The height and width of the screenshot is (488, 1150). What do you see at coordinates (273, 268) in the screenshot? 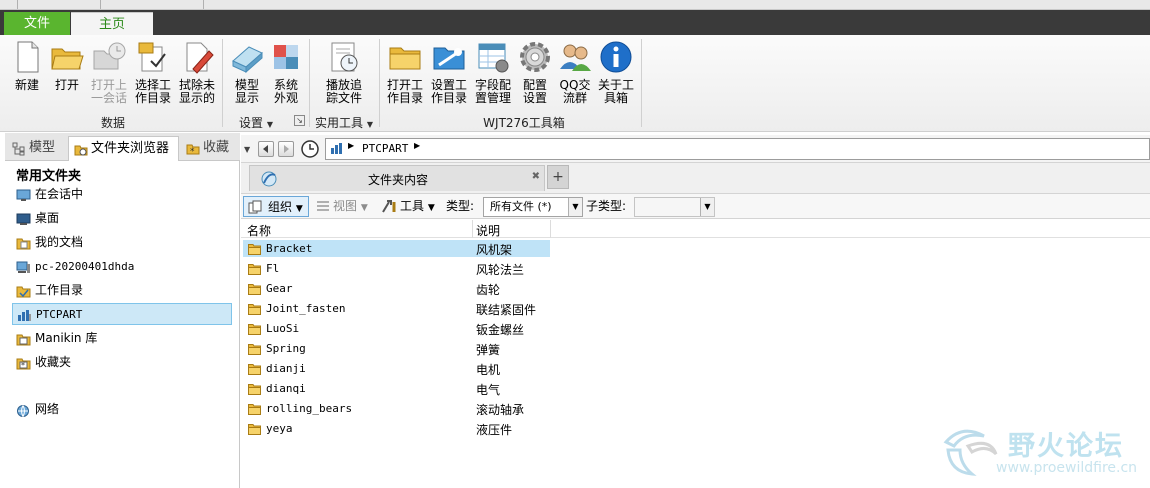
I see `file-name: Fl` at bounding box center [273, 268].